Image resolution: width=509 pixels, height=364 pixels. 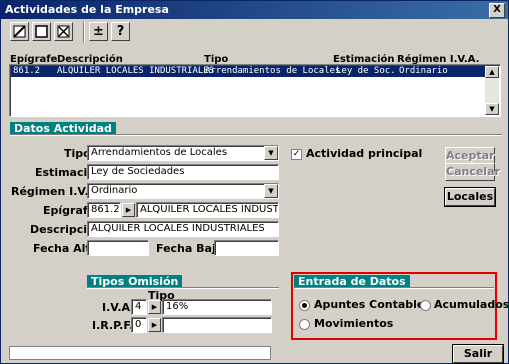 What do you see at coordinates (183, 172) in the screenshot?
I see `estimacion-field: Ley de Sociedades` at bounding box center [183, 172].